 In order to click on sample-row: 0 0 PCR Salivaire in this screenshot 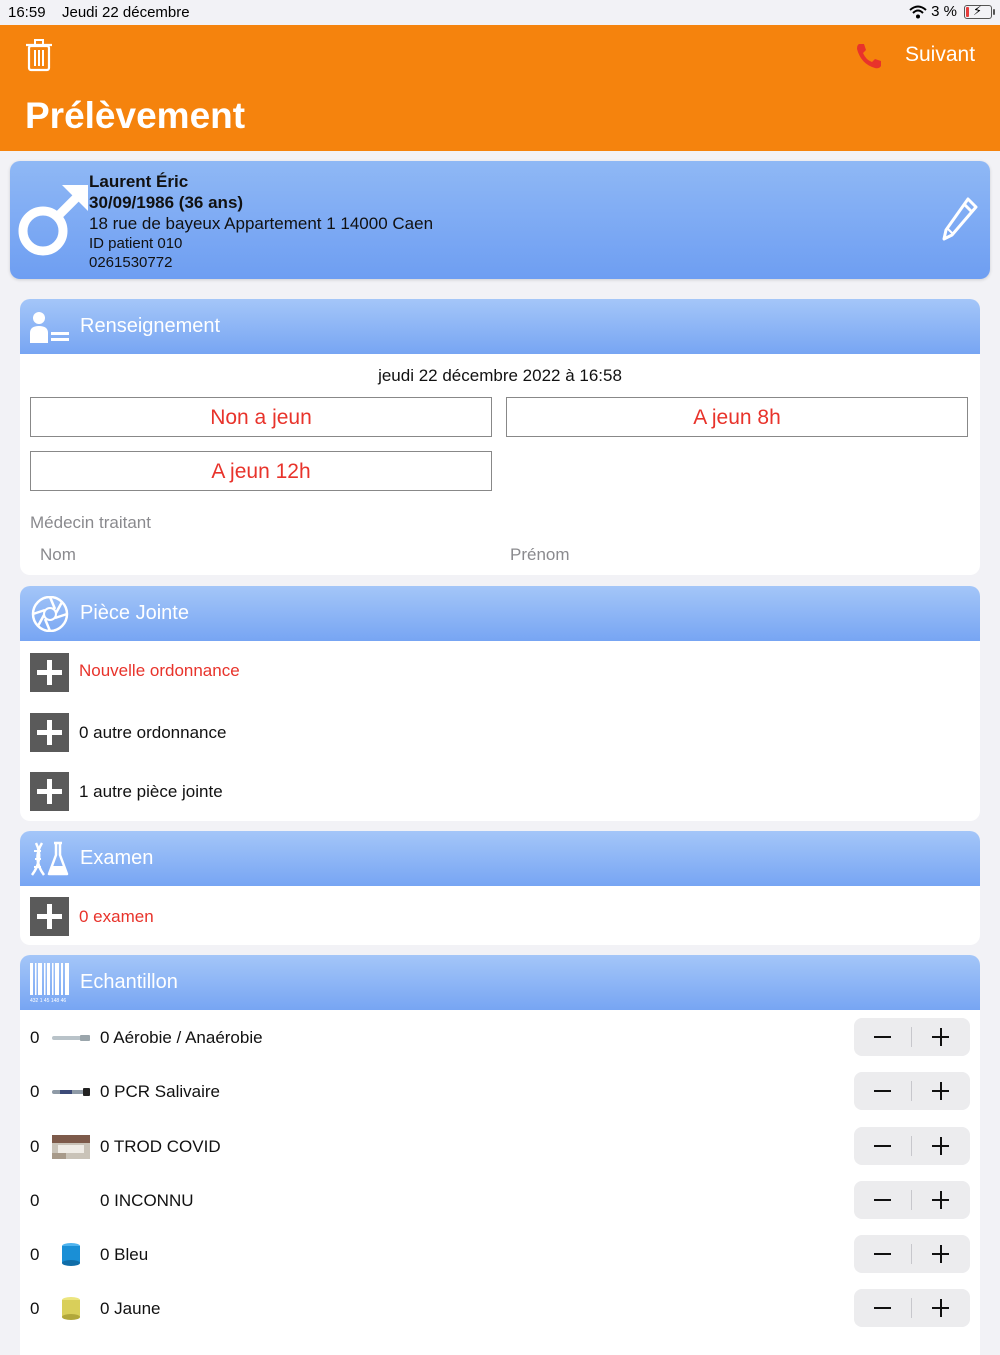, I will do `click(500, 1092)`.